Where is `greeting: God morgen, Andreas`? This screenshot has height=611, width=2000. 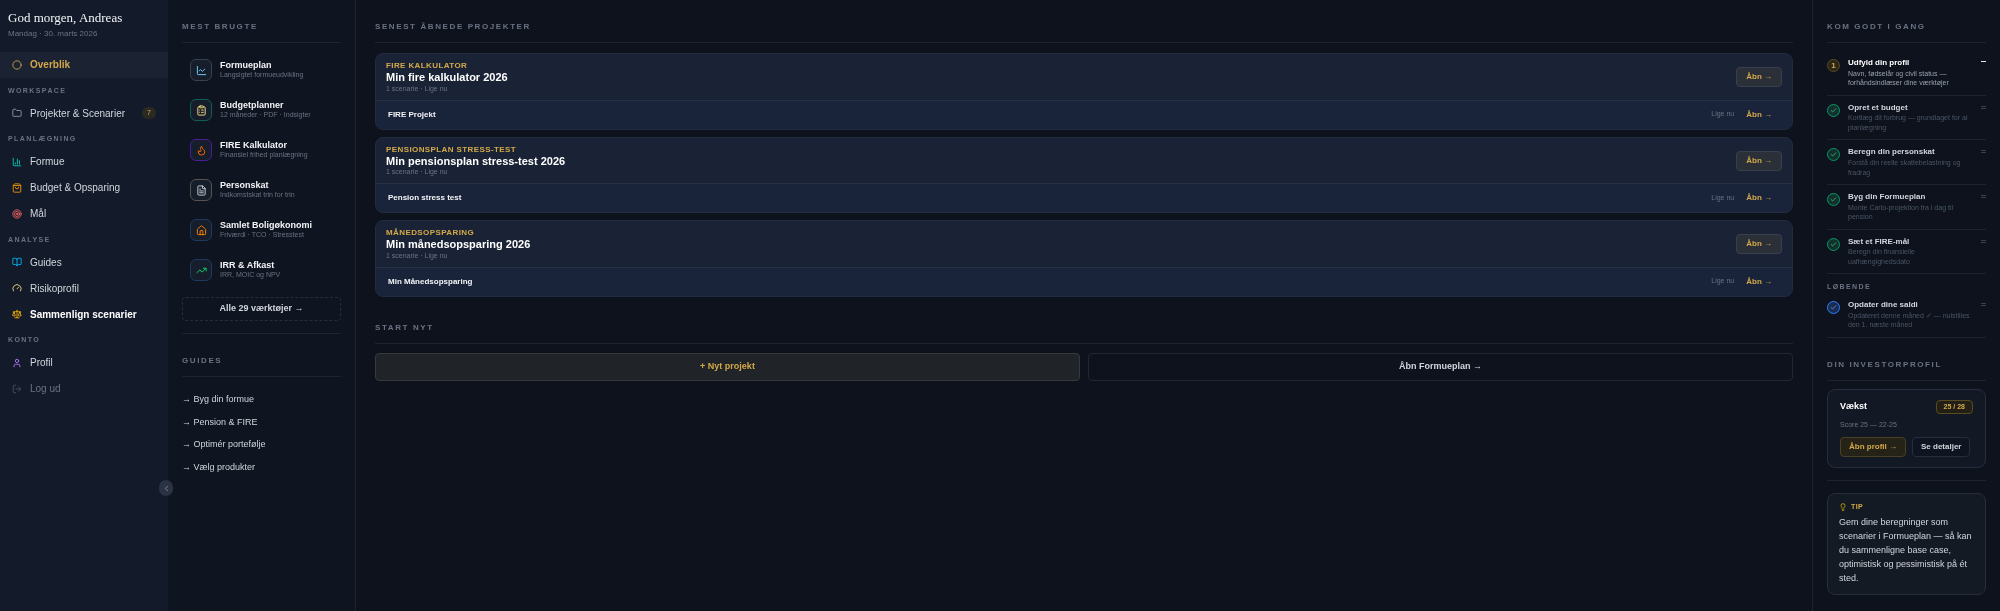
greeting: God morgen, Andreas is located at coordinates (65, 18).